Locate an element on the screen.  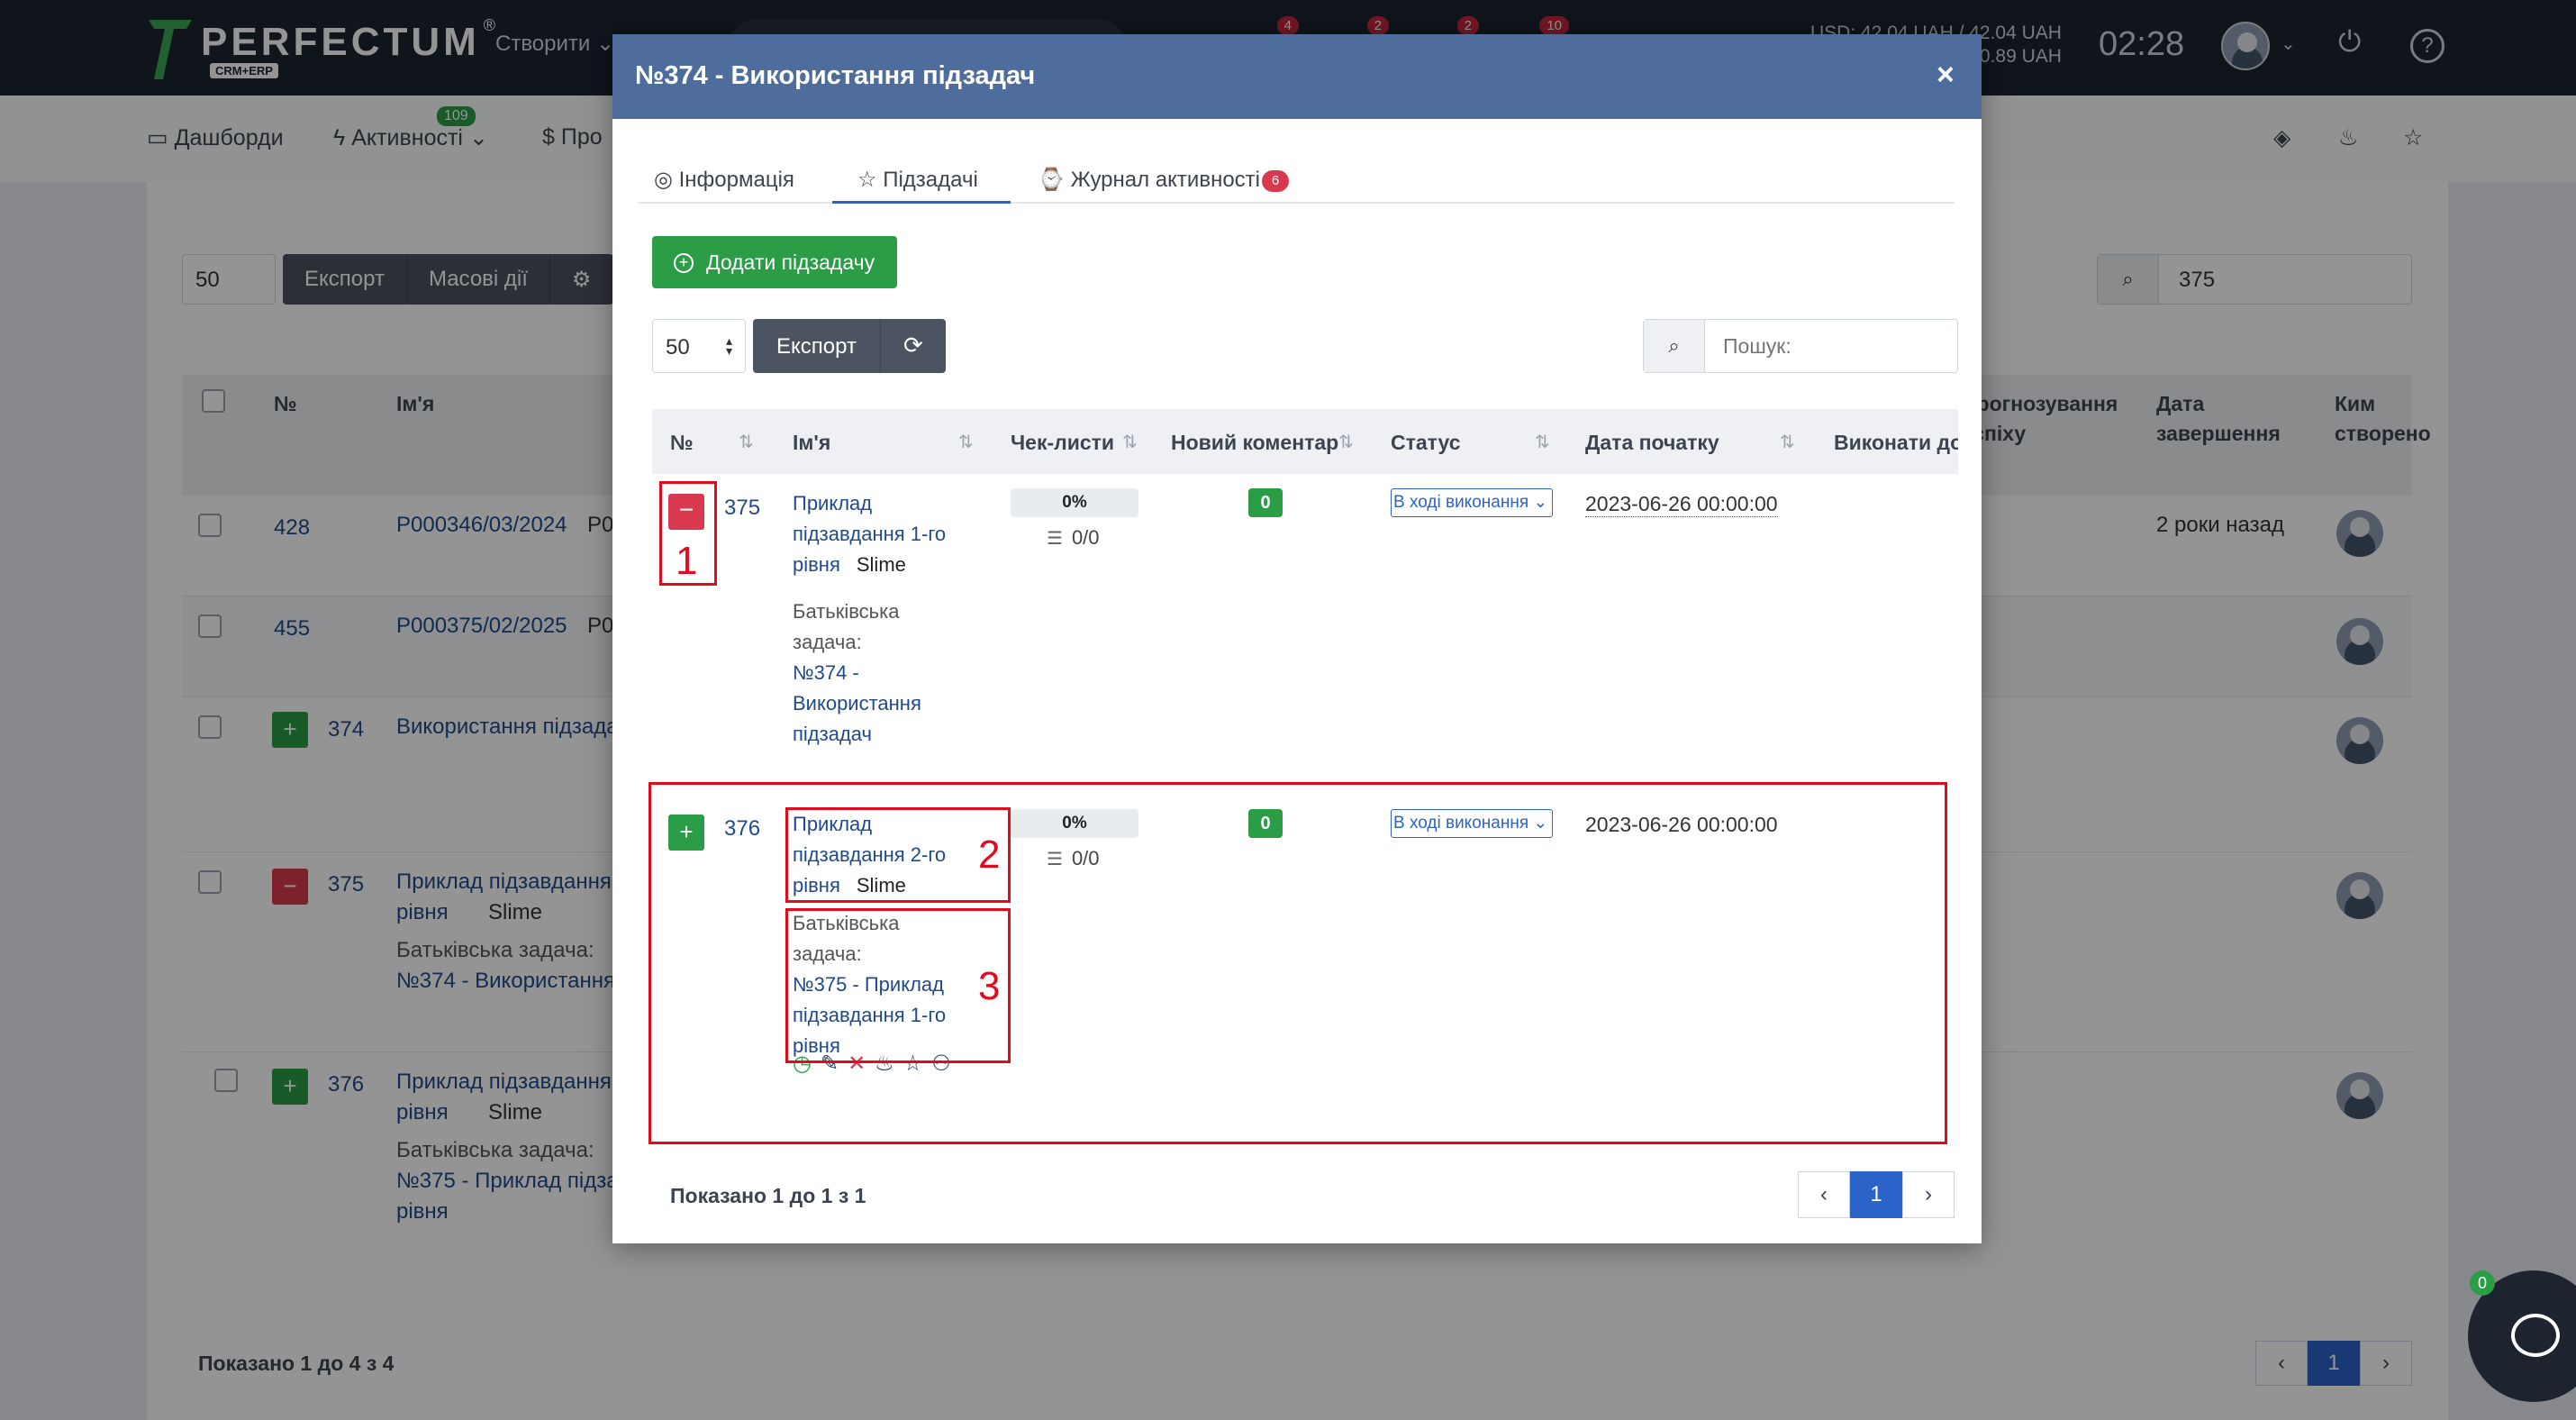
prev-page-button: ‹ is located at coordinates (1824, 1194).